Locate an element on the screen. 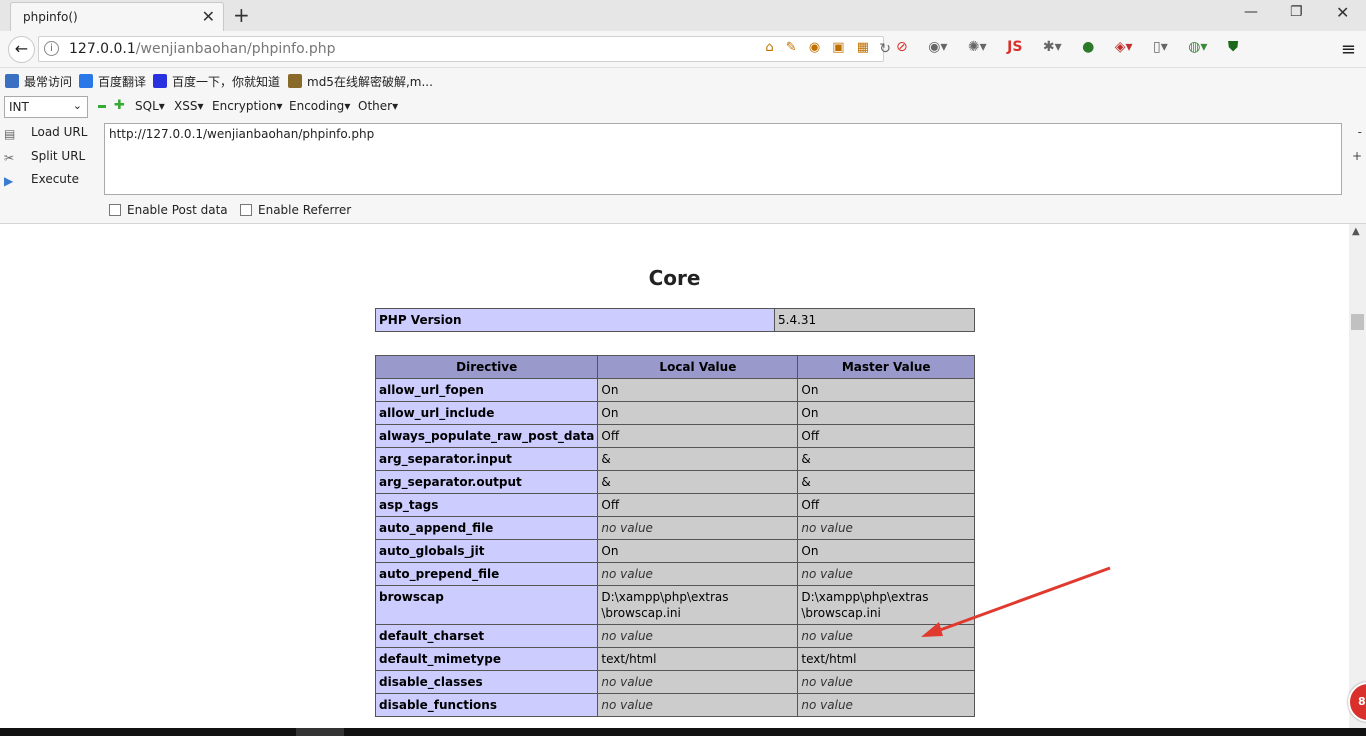 The image size is (1366, 736). adblock-icon: ⛊ is located at coordinates (1233, 47).